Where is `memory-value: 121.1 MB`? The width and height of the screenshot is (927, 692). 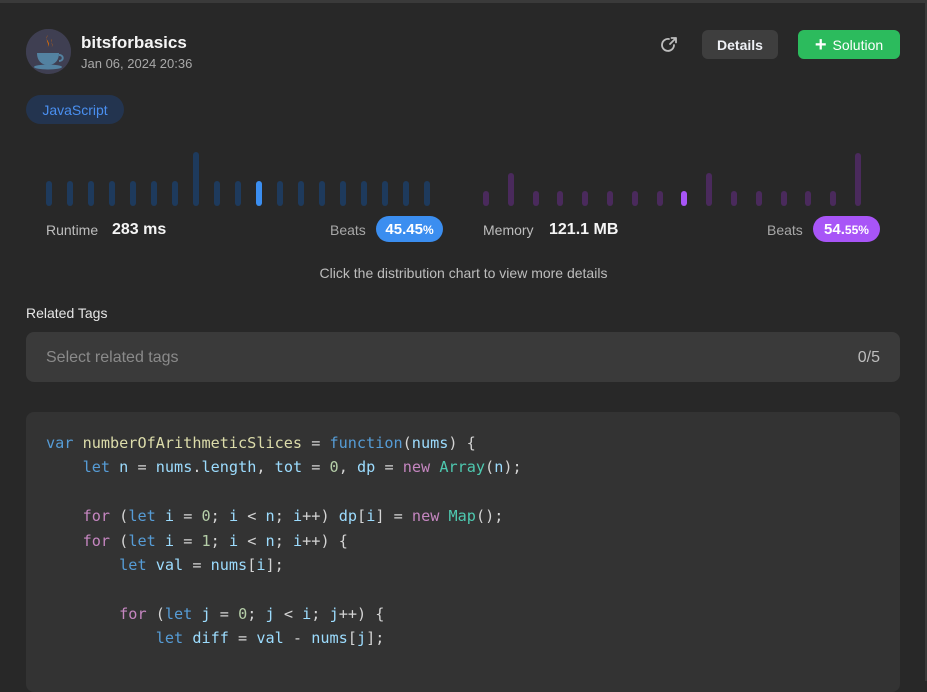 memory-value: 121.1 MB is located at coordinates (584, 229).